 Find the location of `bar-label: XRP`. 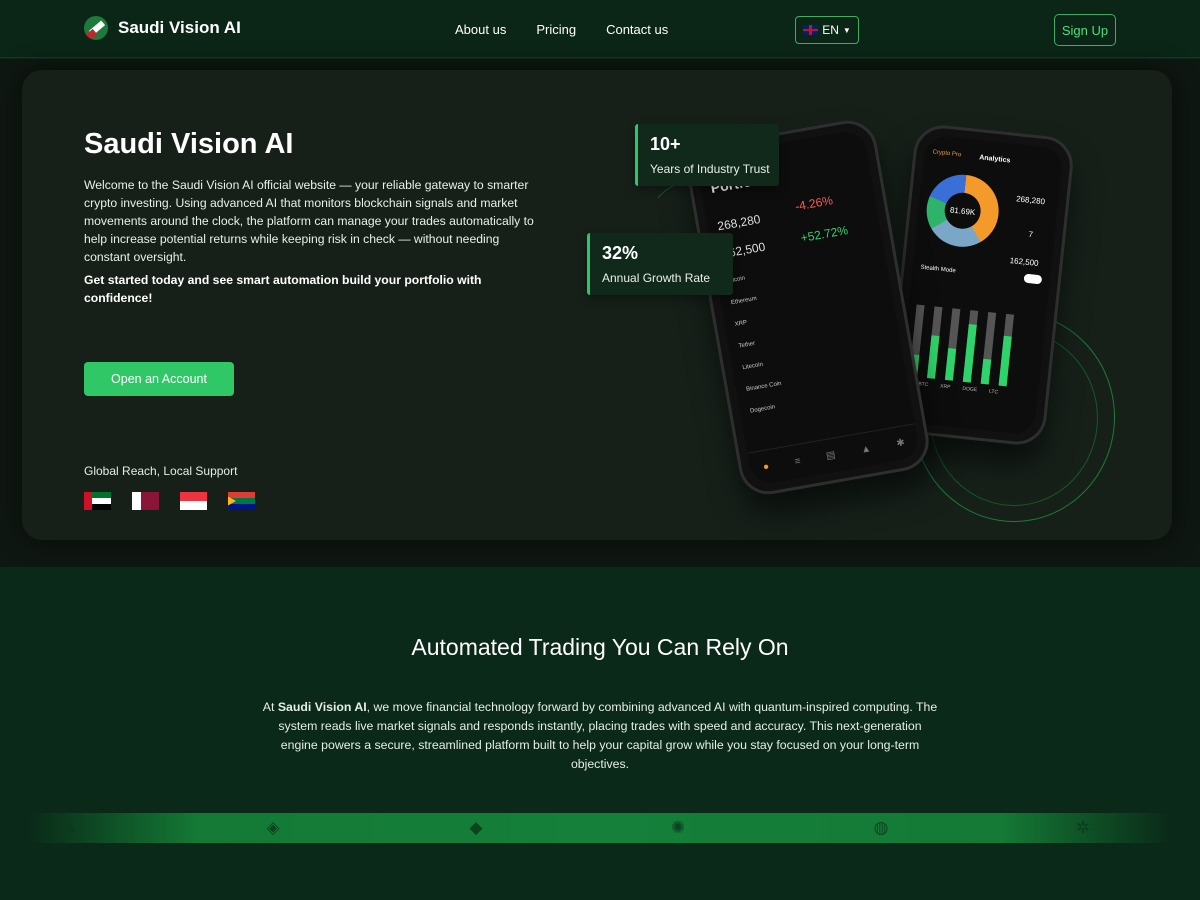

bar-label: XRP is located at coordinates (945, 387).